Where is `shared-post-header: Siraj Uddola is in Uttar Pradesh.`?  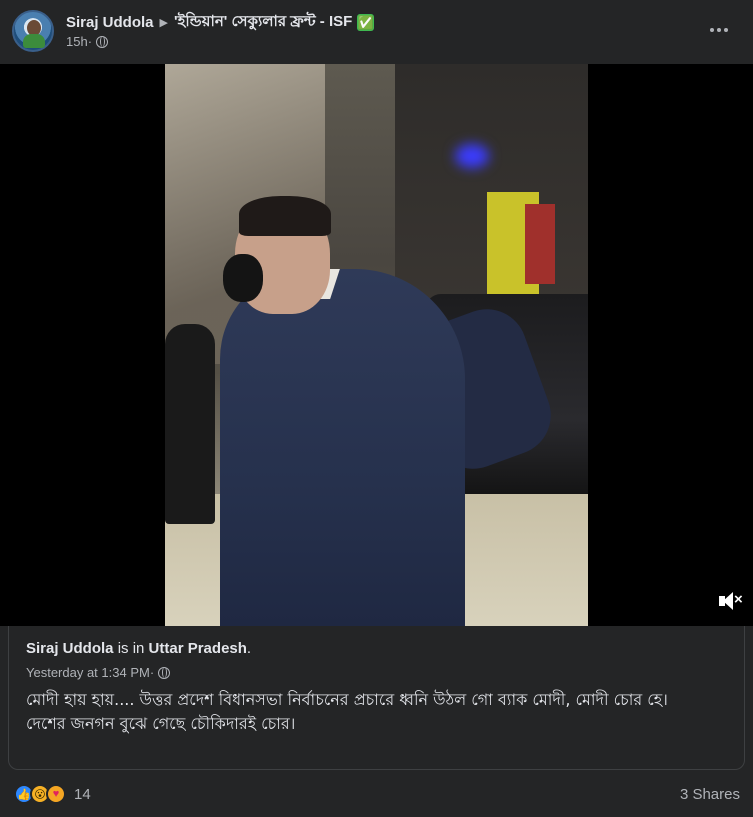
shared-post-header: Siraj Uddola is in Uttar Pradesh. is located at coordinates (138, 648).